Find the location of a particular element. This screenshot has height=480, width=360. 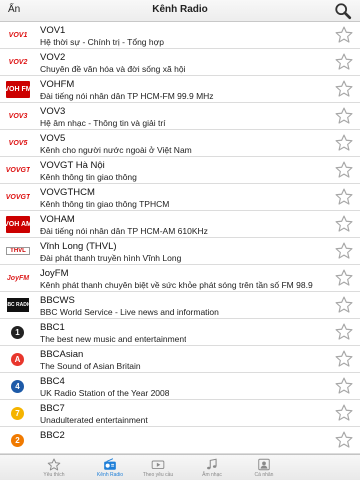

station-name: BBC4 is located at coordinates (52, 381).